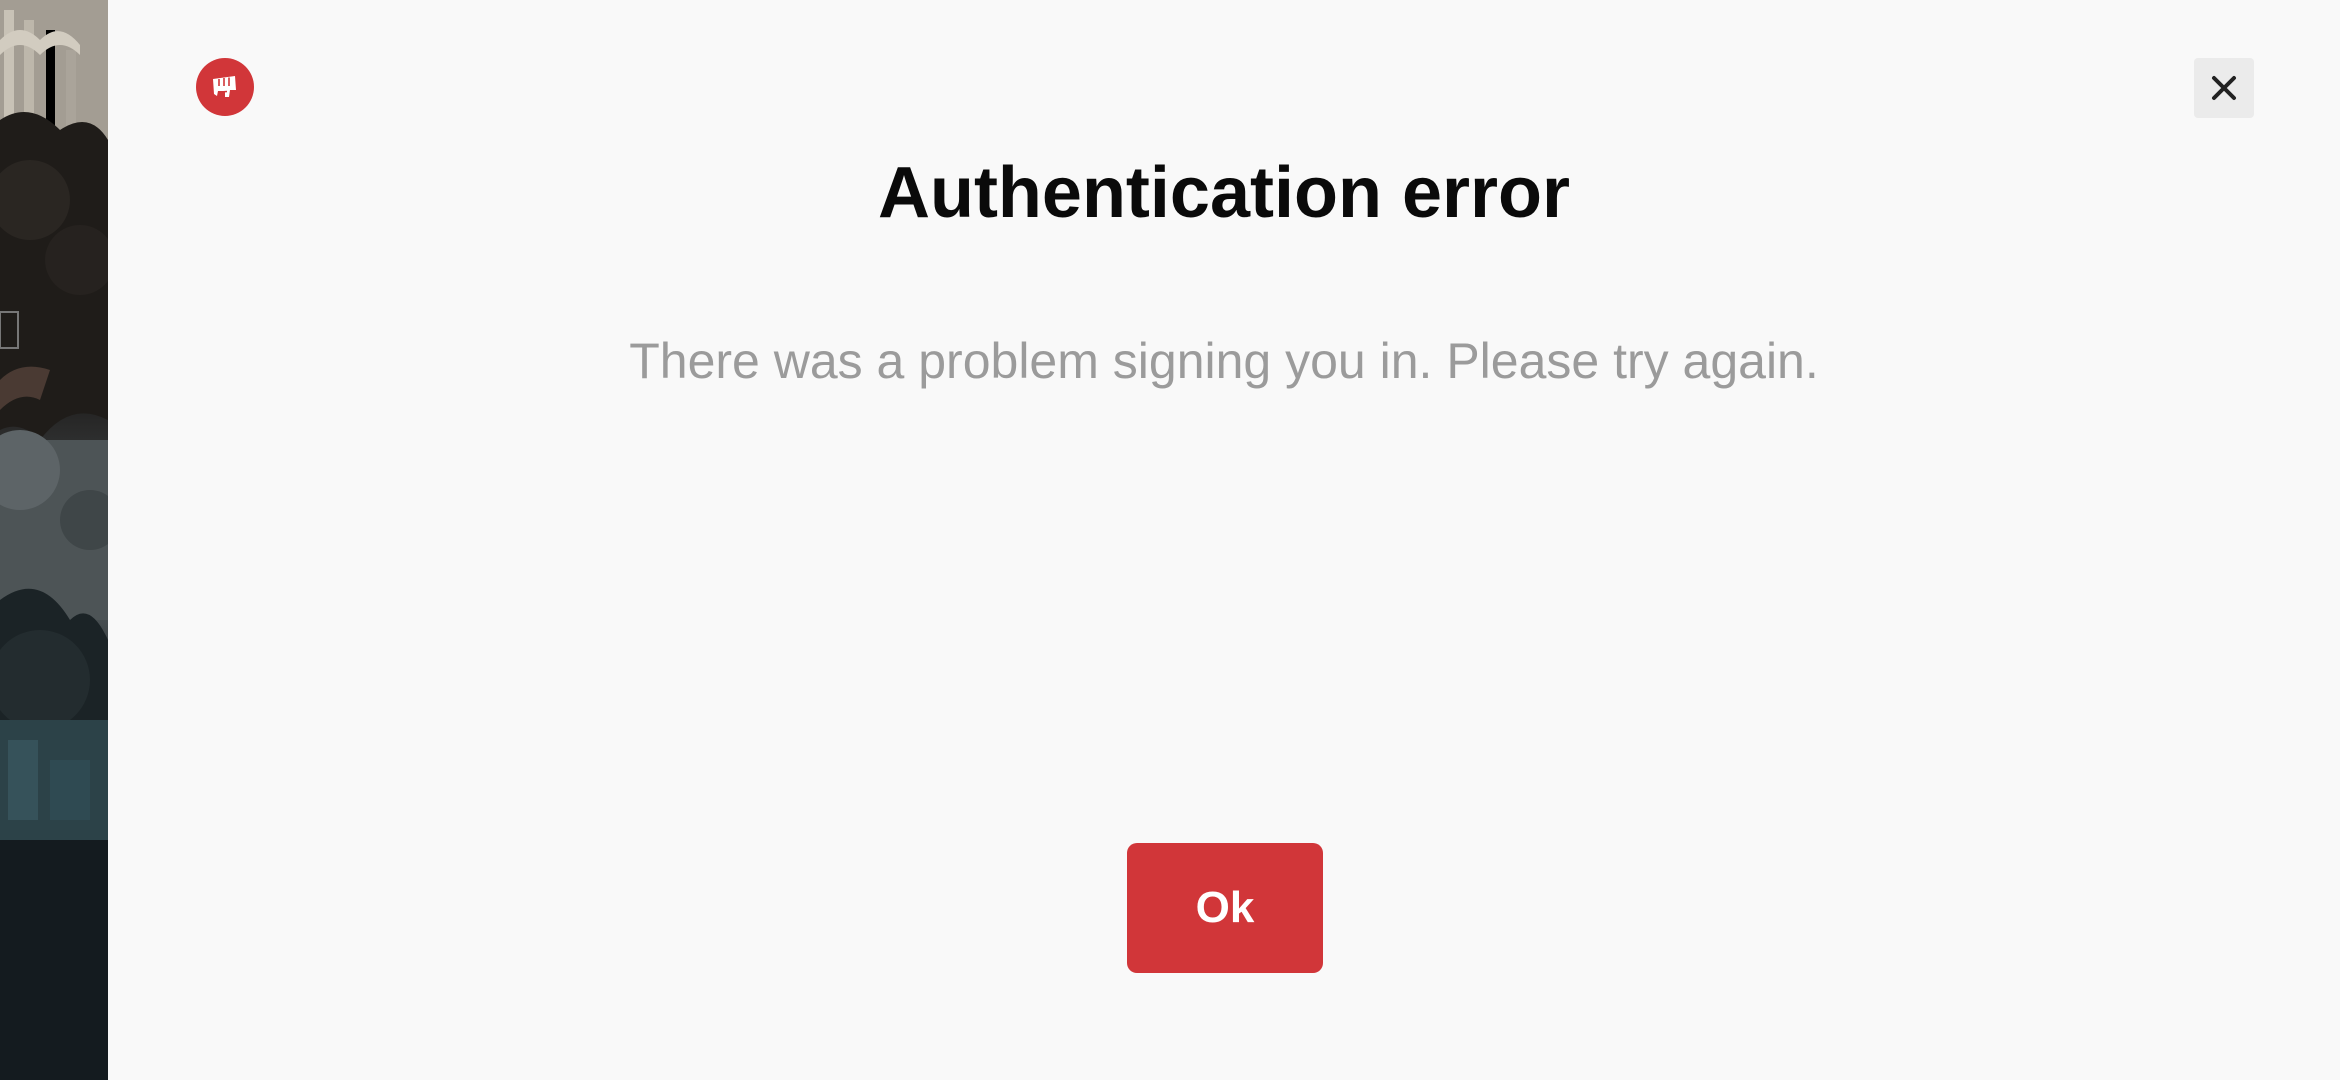 Image resolution: width=2340 pixels, height=1080 pixels. What do you see at coordinates (1225, 908) in the screenshot?
I see `ok-button: Ok` at bounding box center [1225, 908].